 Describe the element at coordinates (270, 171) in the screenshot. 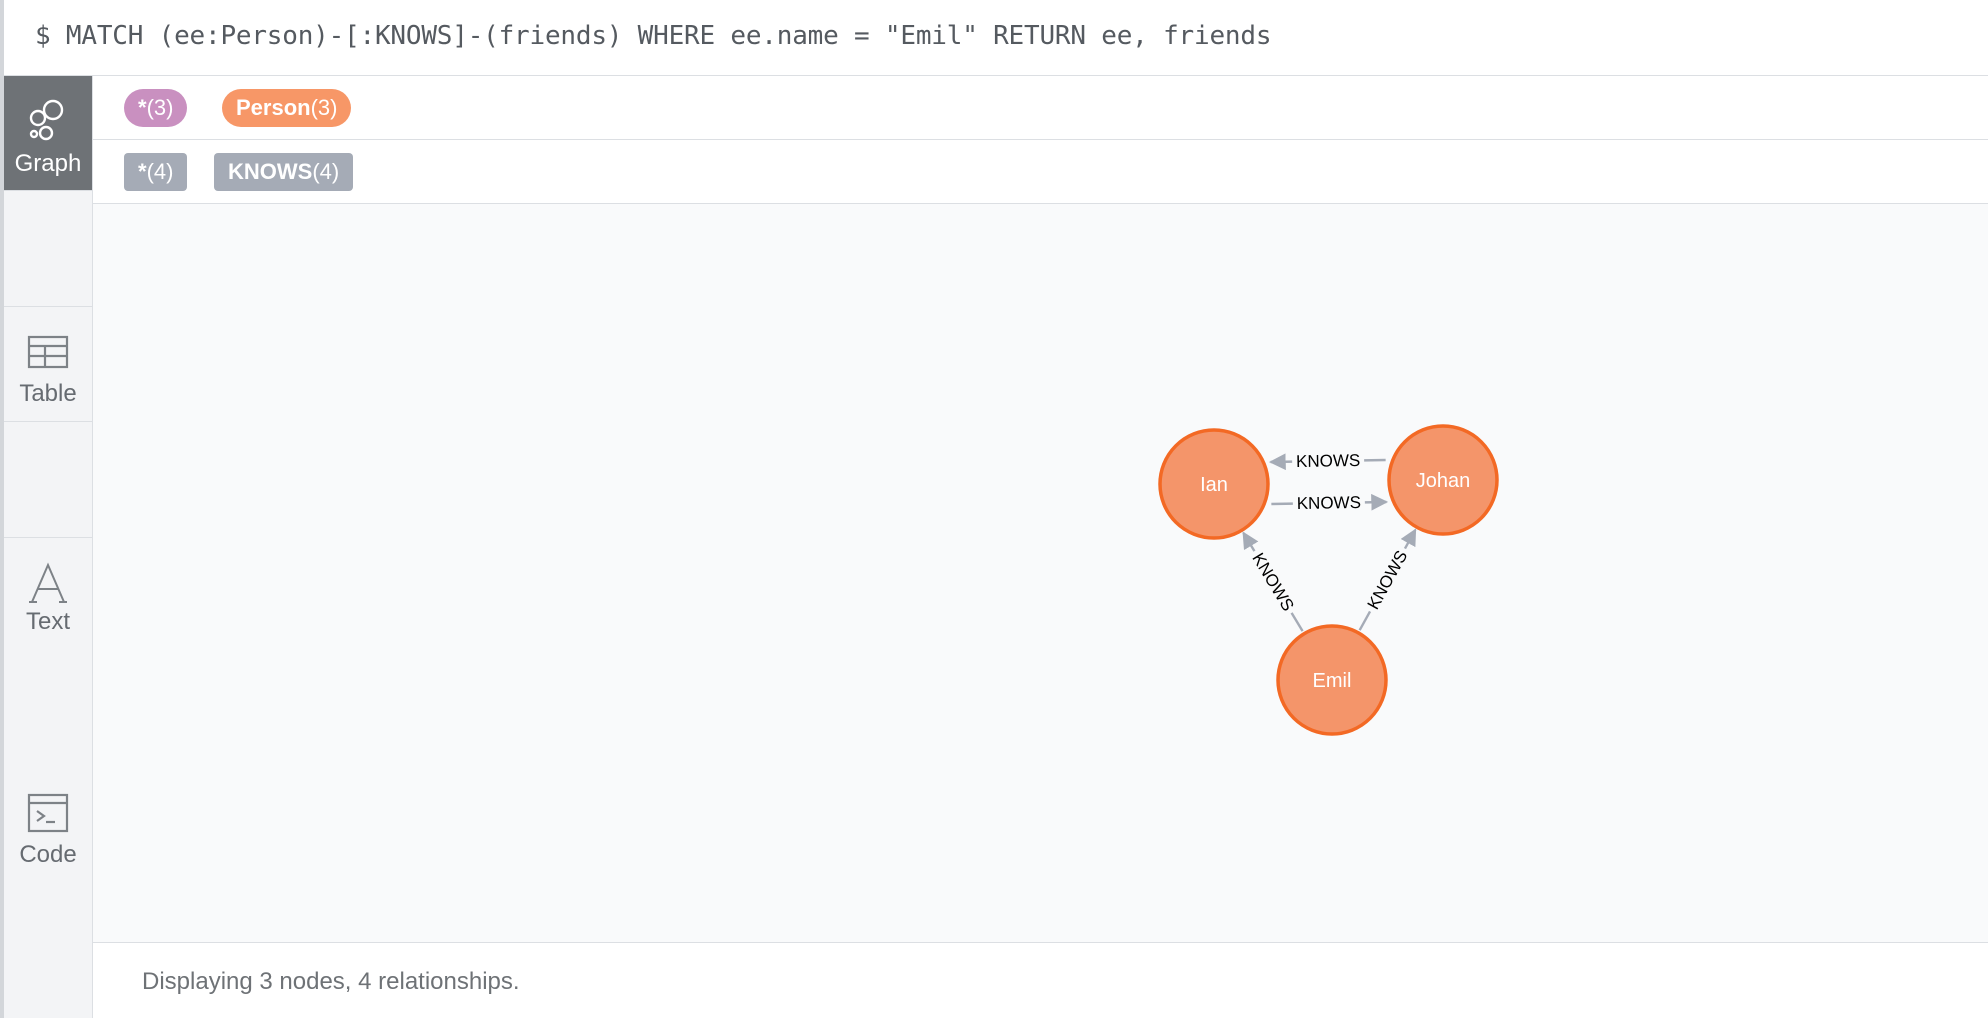

I see `legend-rel-knows-label: KNOWS` at that location.